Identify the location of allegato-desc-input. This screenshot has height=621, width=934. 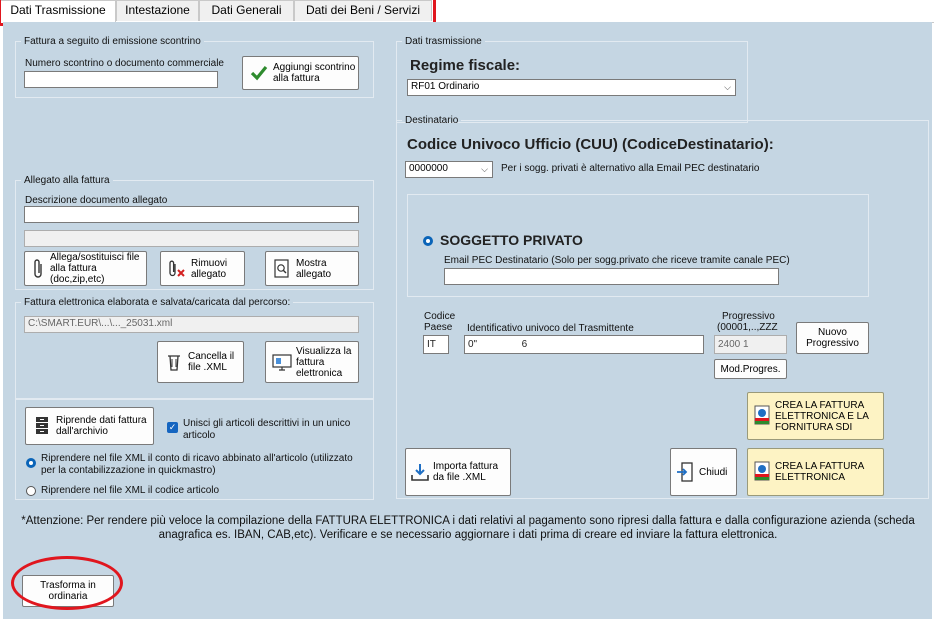
(191, 214).